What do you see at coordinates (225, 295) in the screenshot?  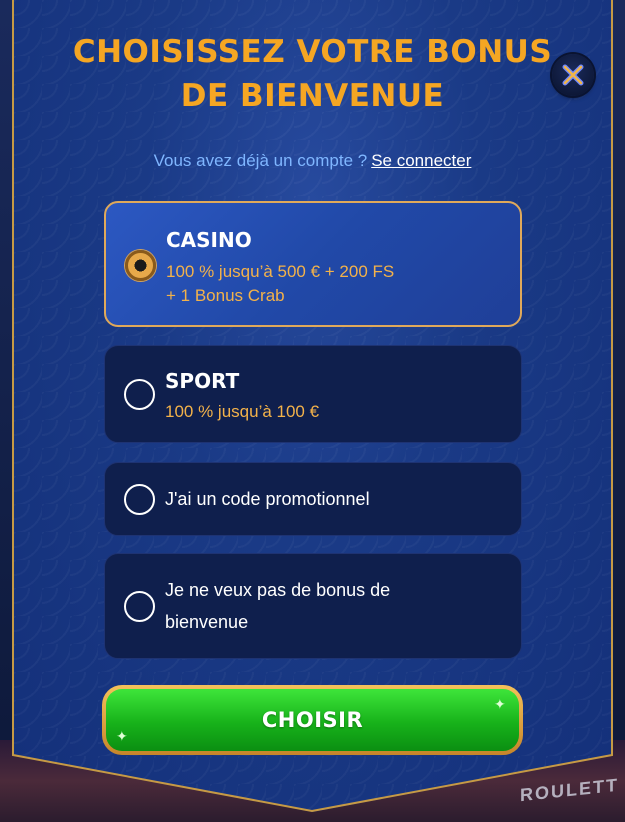 I see `option-casino-desc-line2: + 1 Bonus Crab` at bounding box center [225, 295].